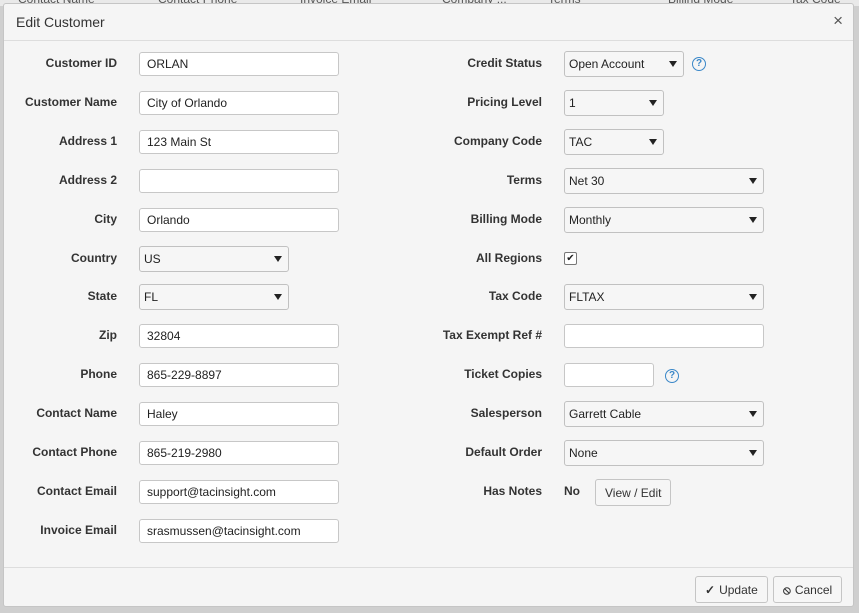 This screenshot has width=859, height=613. What do you see at coordinates (572, 103) in the screenshot?
I see `pricing-level-selected-value: 1` at bounding box center [572, 103].